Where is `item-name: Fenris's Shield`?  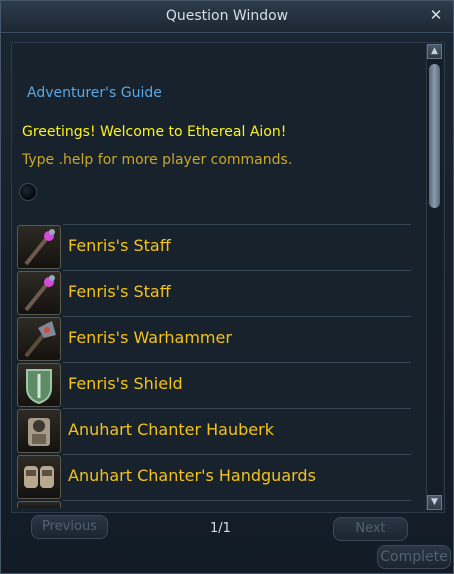
item-name: Fenris's Shield is located at coordinates (125, 383).